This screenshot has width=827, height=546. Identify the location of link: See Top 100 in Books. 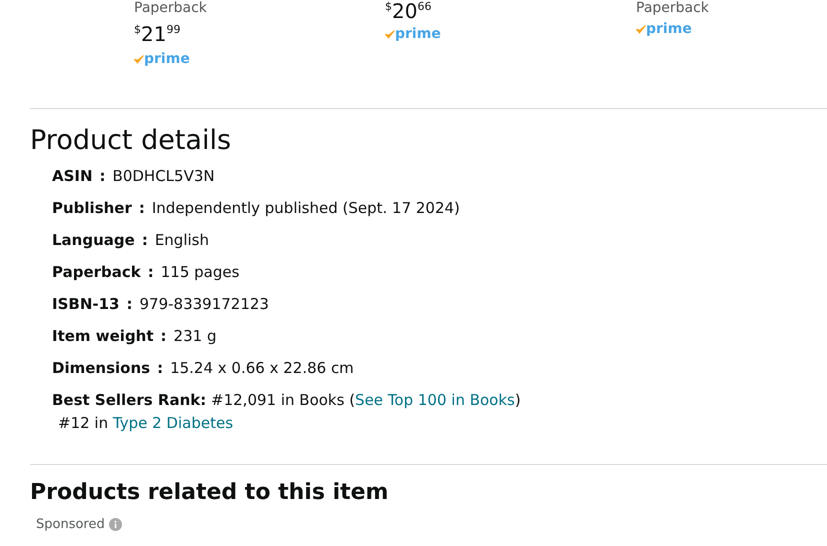
(435, 400).